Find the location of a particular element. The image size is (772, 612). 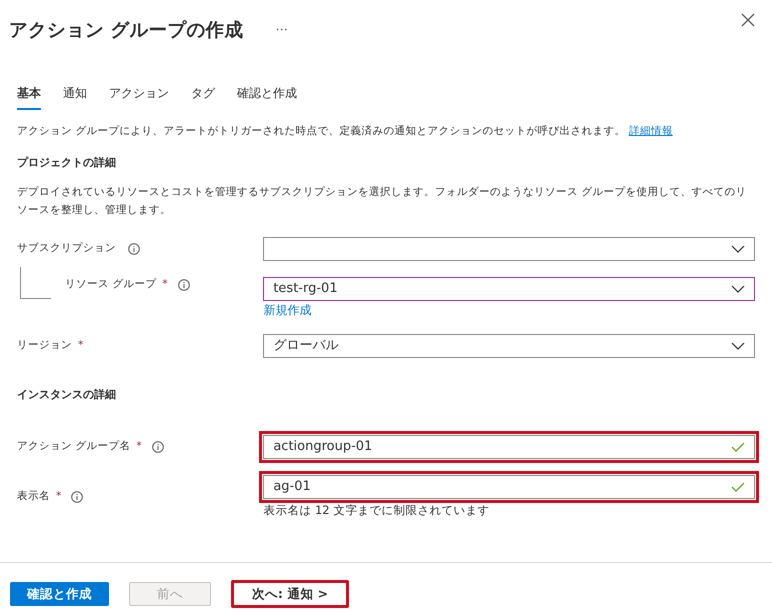

section-heading: プロジェクトの詳細 is located at coordinates (67, 163).